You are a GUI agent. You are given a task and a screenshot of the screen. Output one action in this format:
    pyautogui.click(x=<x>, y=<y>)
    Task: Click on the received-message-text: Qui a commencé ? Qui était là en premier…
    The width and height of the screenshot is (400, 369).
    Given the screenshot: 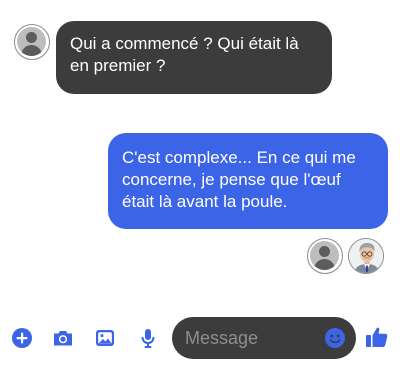 What is the action you would take?
    pyautogui.click(x=184, y=54)
    